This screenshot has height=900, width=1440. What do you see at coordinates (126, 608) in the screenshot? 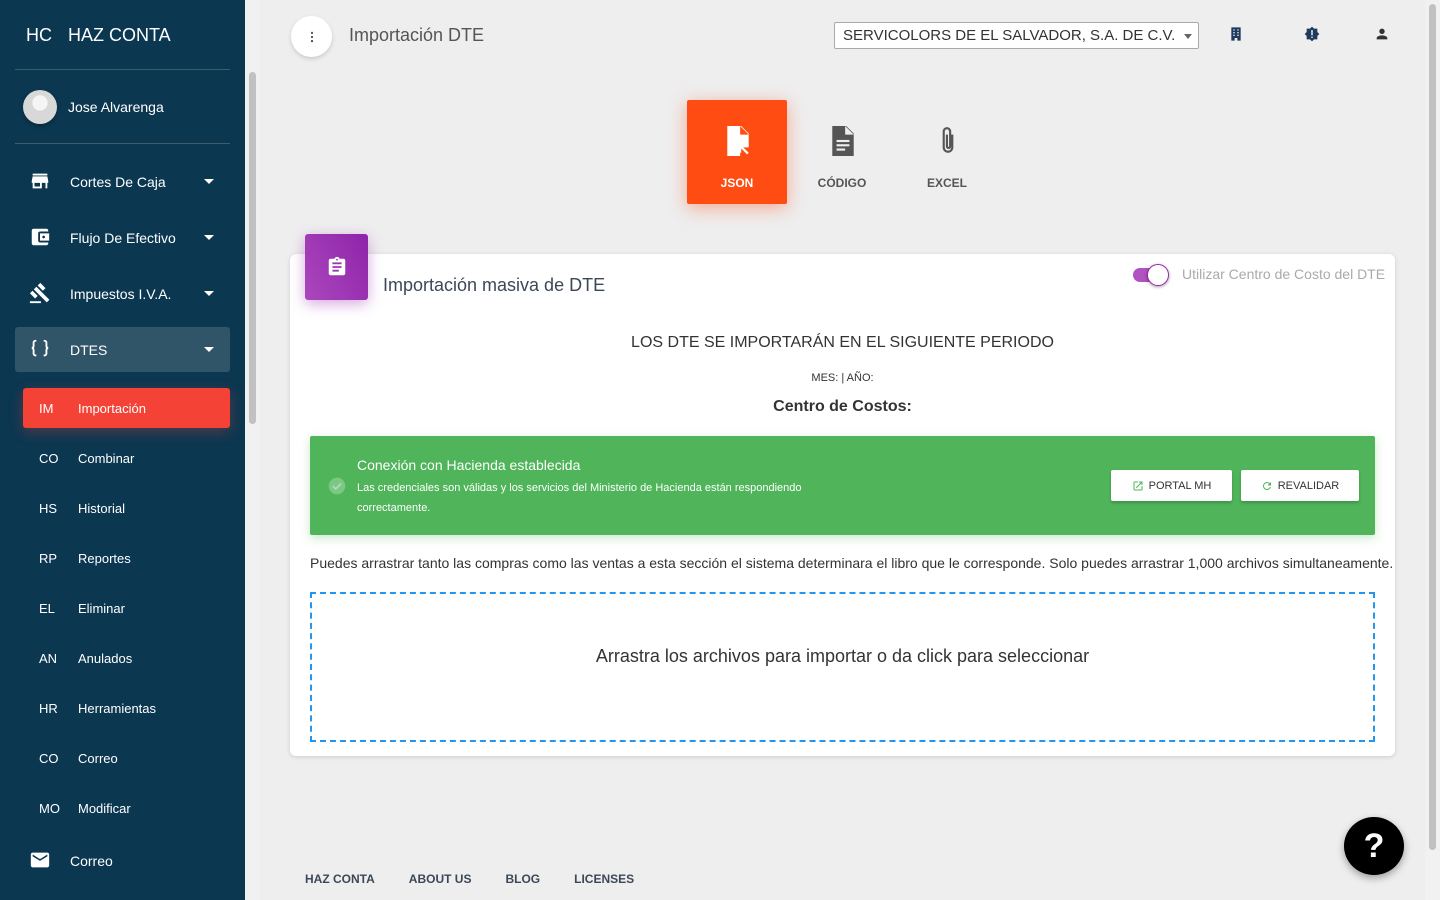
I see `sidebar-subitem-eliminar: EL Eliminar` at bounding box center [126, 608].